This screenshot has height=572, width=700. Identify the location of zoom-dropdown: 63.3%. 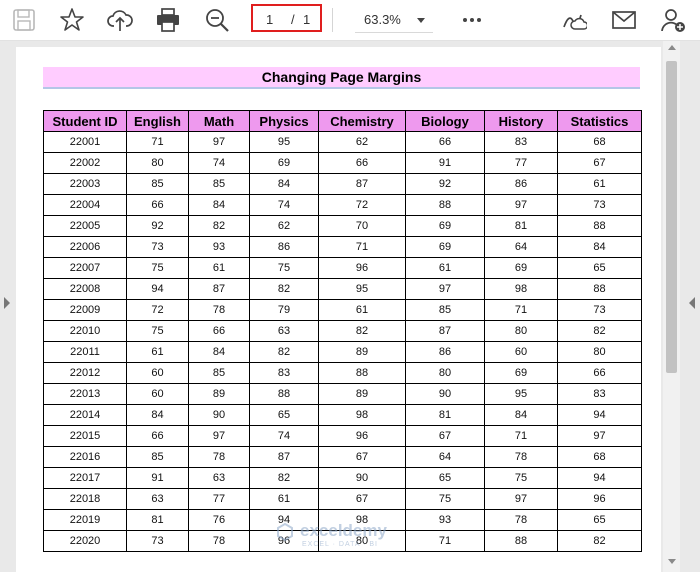
(394, 20).